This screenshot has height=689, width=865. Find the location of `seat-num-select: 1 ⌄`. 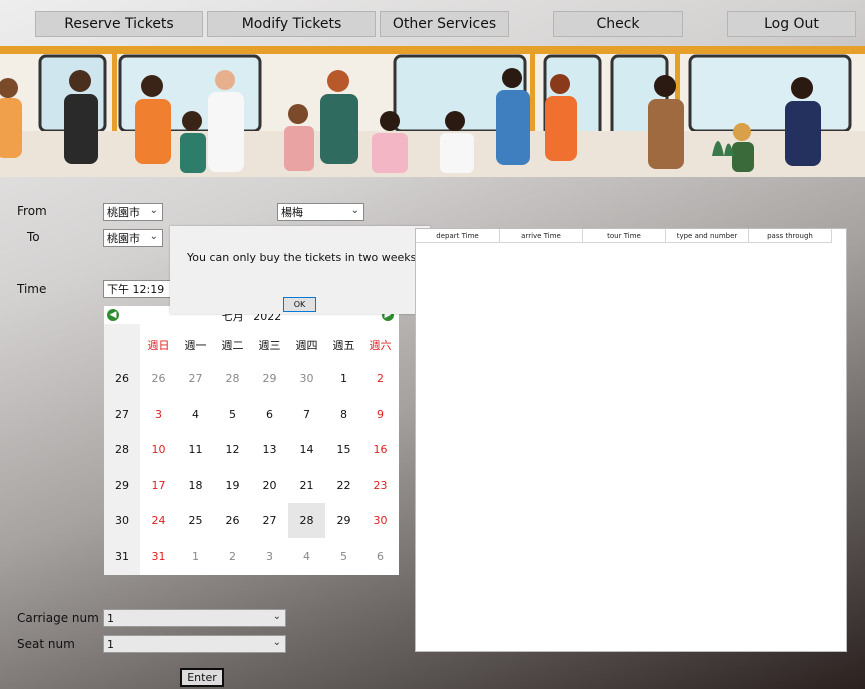

seat-num-select: 1 ⌄ is located at coordinates (194, 644).